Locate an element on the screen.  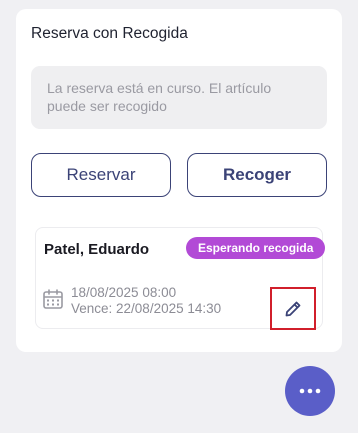
reserve-button: Reservar is located at coordinates (101, 175).